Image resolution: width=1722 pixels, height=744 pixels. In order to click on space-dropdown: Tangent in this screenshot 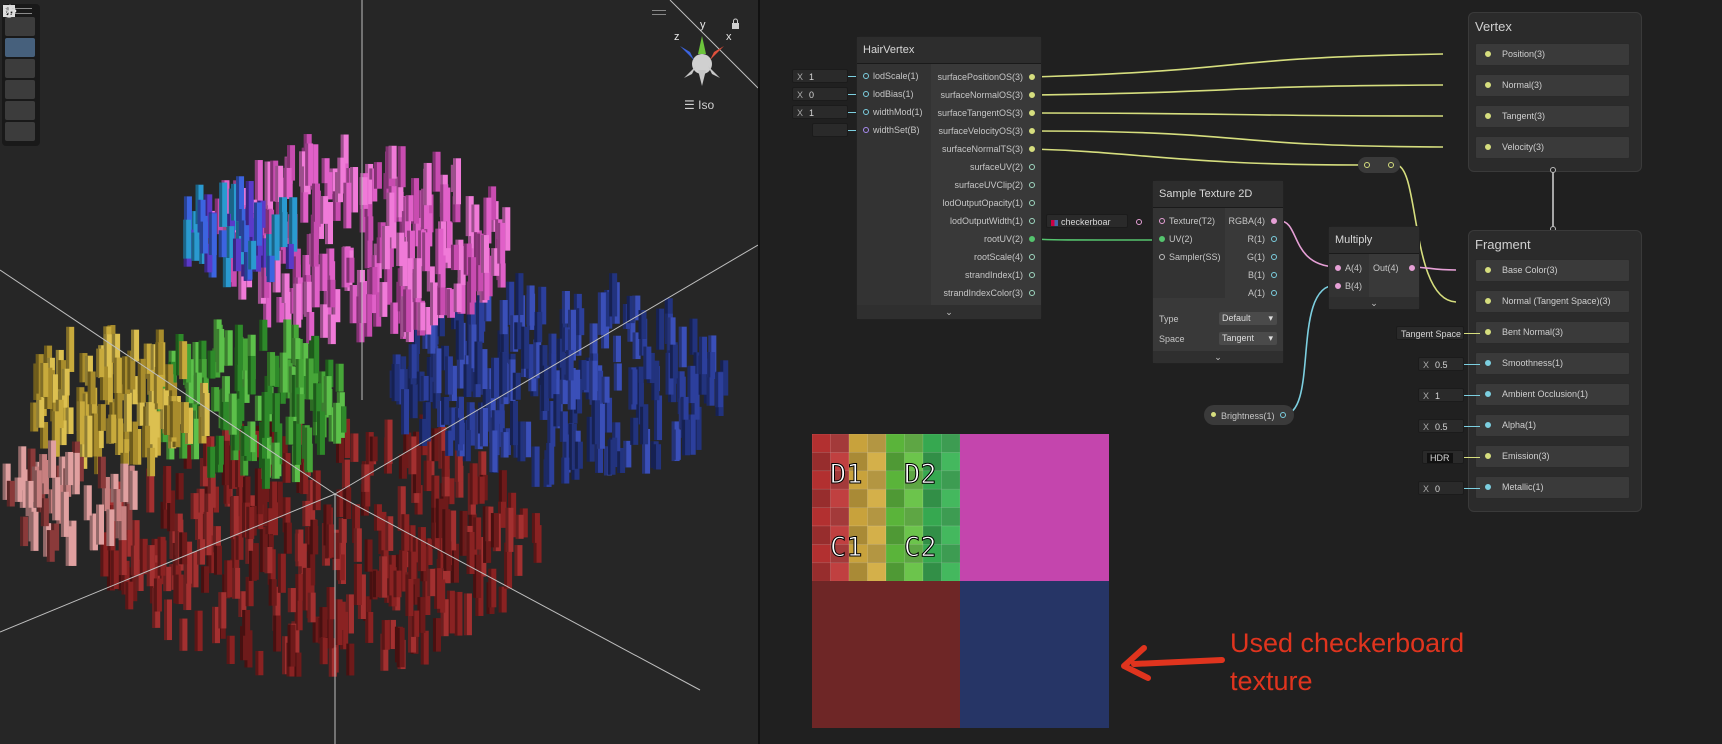, I will do `click(1248, 338)`.